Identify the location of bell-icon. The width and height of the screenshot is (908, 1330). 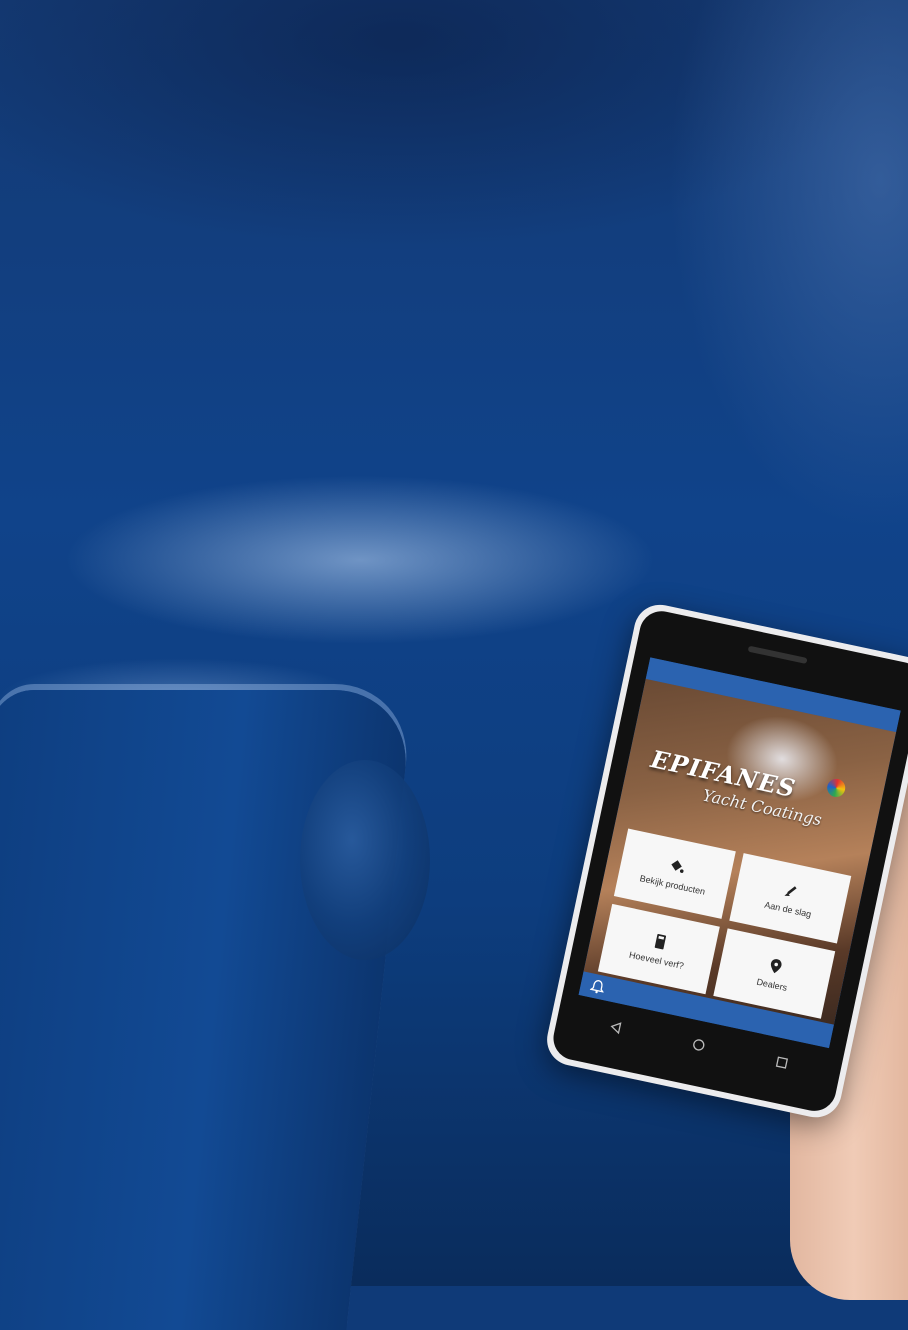
(597, 986).